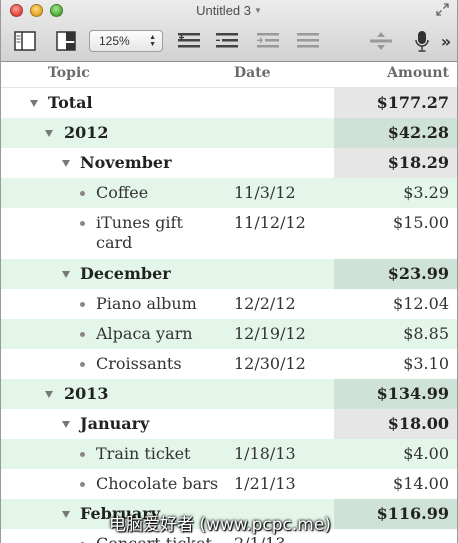  Describe the element at coordinates (114, 242) in the screenshot. I see `row-topic-line: card` at that location.